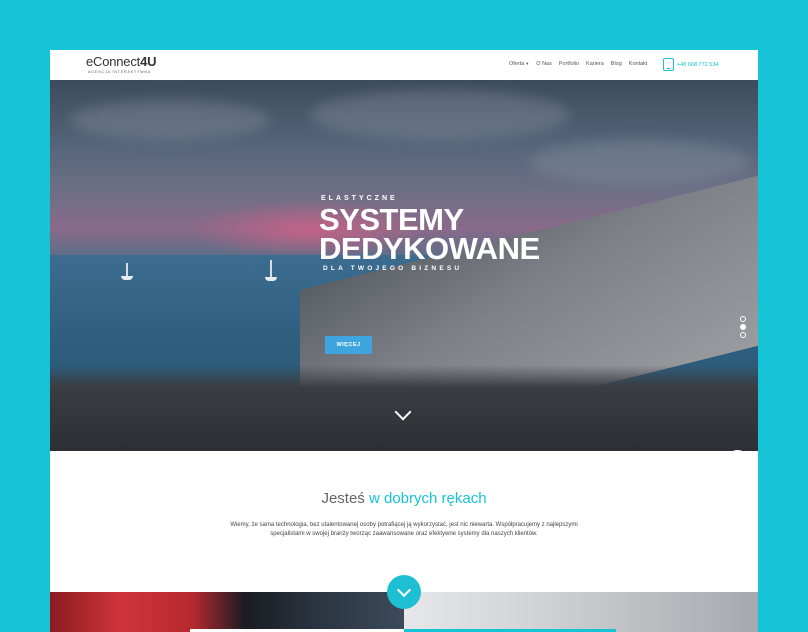  What do you see at coordinates (638, 64) in the screenshot?
I see `nav-item-kontakt: Kontakt` at bounding box center [638, 64].